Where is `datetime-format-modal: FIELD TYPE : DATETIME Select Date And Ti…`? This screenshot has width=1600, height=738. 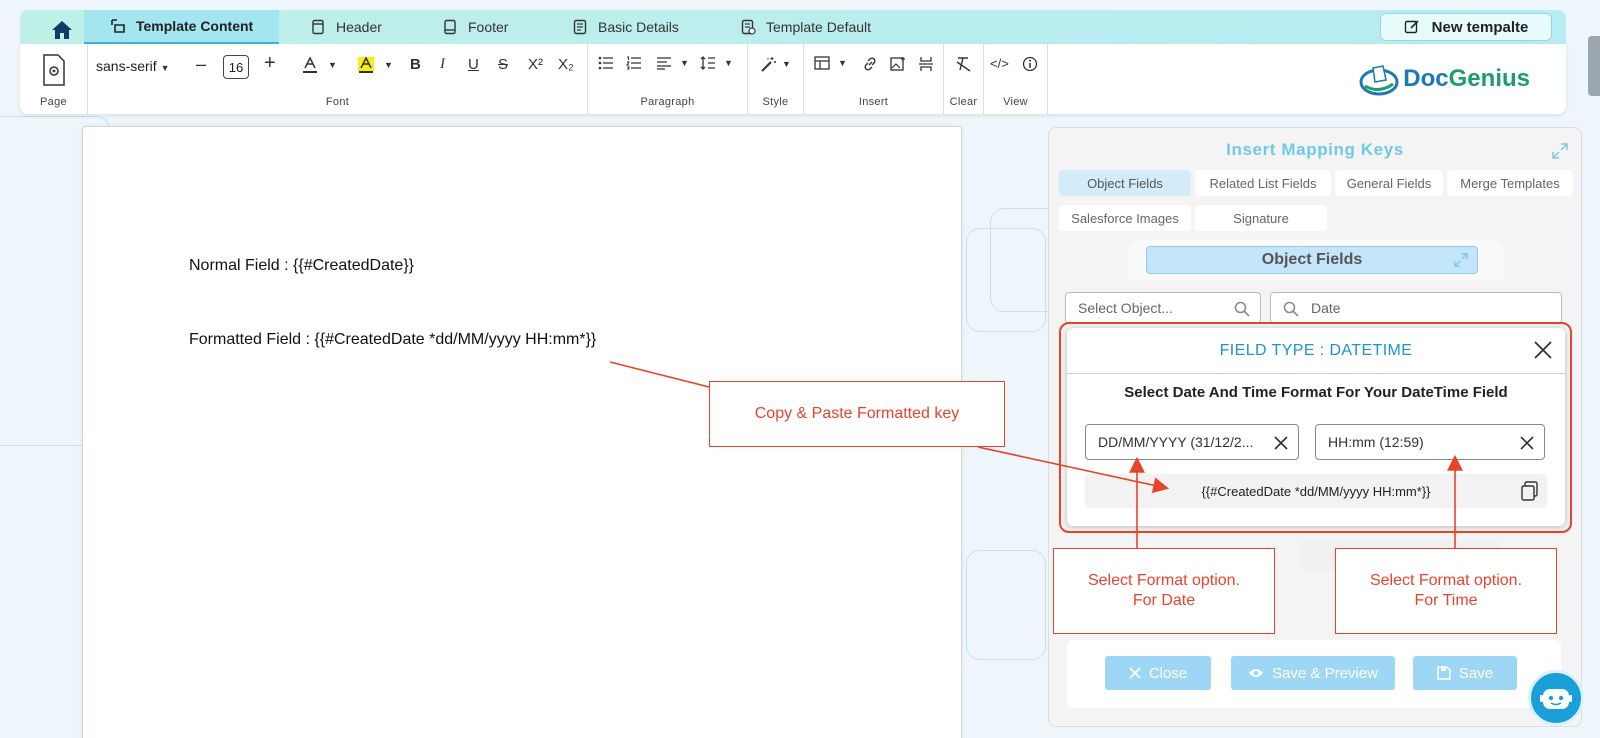
datetime-format-modal: FIELD TYPE : DATETIME Select Date And Ti… is located at coordinates (1316, 427).